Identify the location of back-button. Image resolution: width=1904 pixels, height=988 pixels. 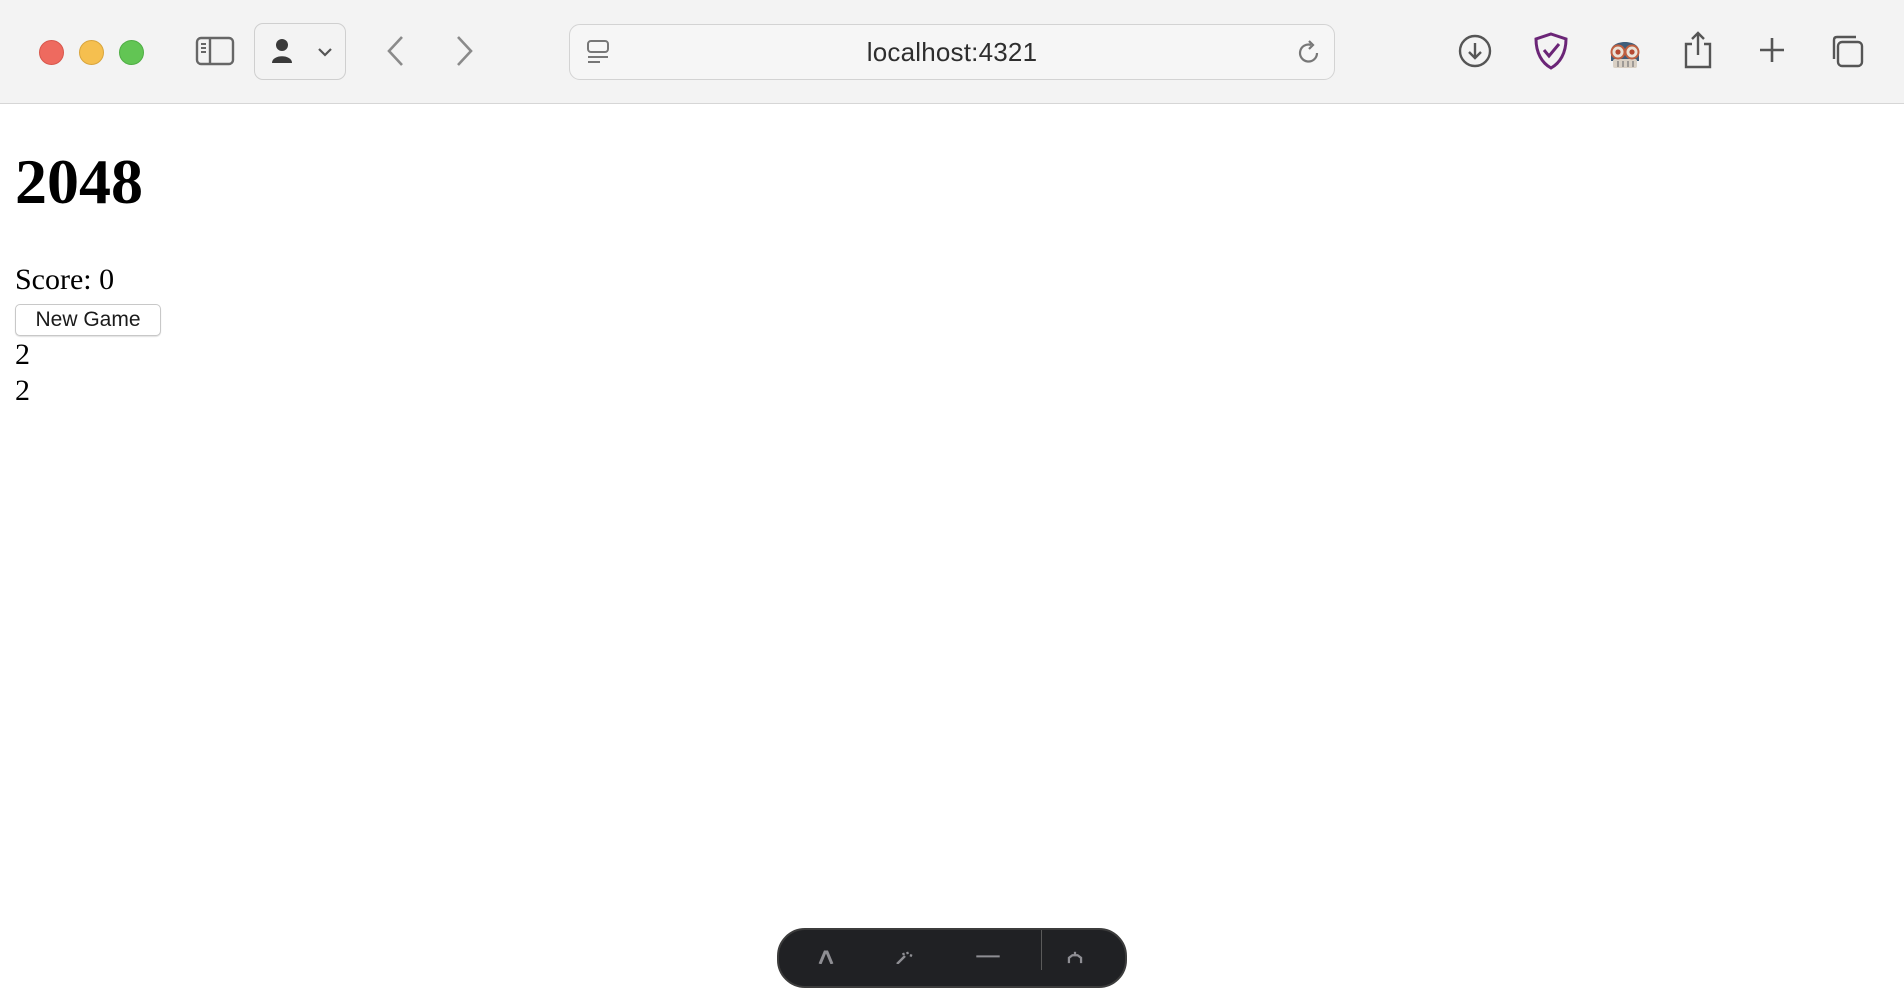
(395, 51).